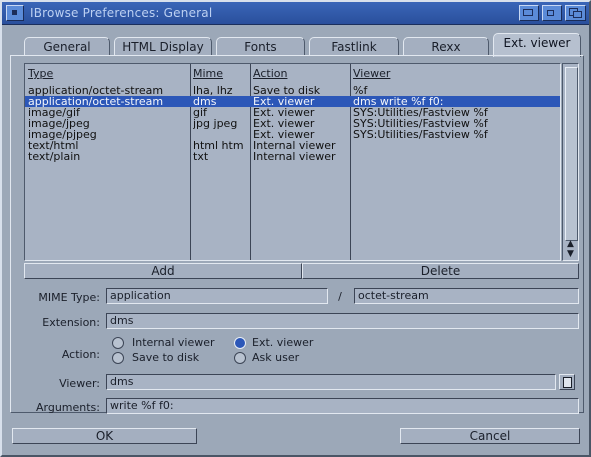  Describe the element at coordinates (240, 343) in the screenshot. I see `radio-ext-viewer` at that location.